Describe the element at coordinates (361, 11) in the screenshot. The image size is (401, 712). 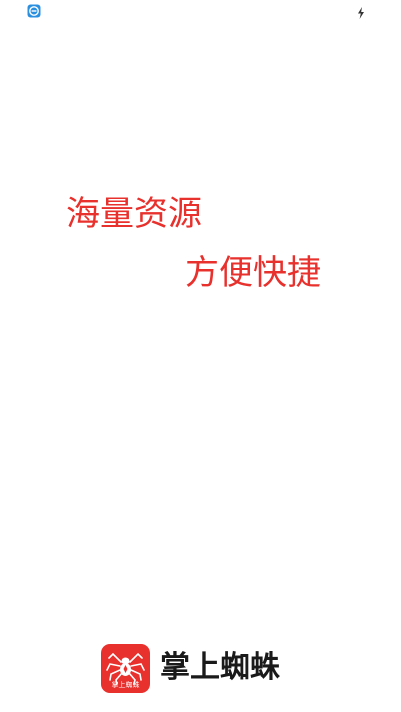
I see `charging-bolt-icon` at that location.